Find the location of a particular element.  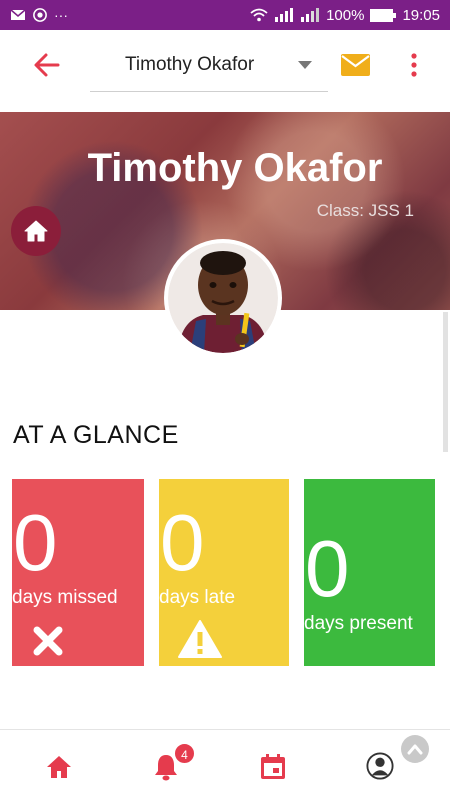

hero-student-name: Timothy Okafor is located at coordinates (235, 168).